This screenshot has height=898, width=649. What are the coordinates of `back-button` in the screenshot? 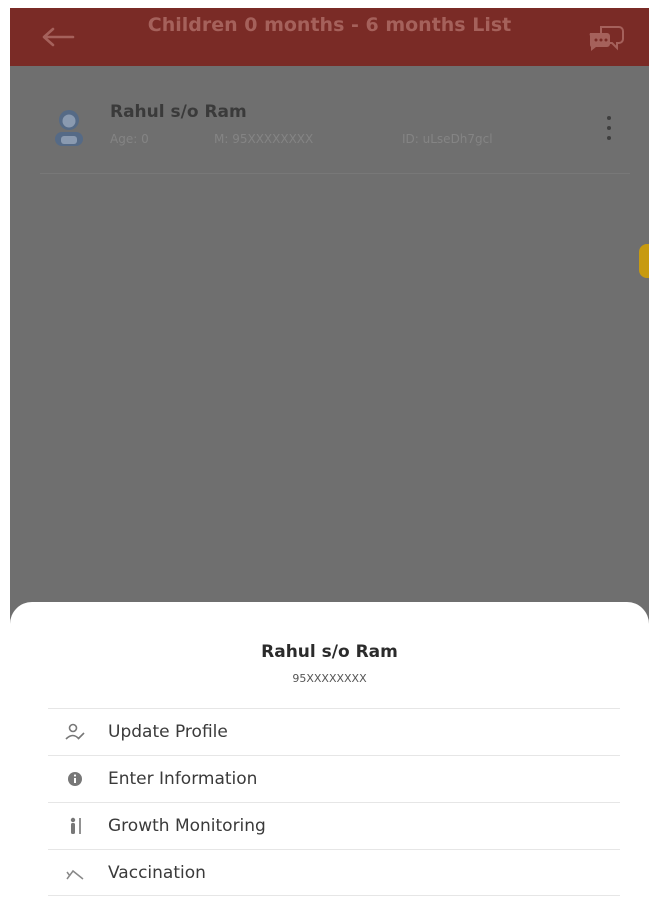 It's located at (58, 37).